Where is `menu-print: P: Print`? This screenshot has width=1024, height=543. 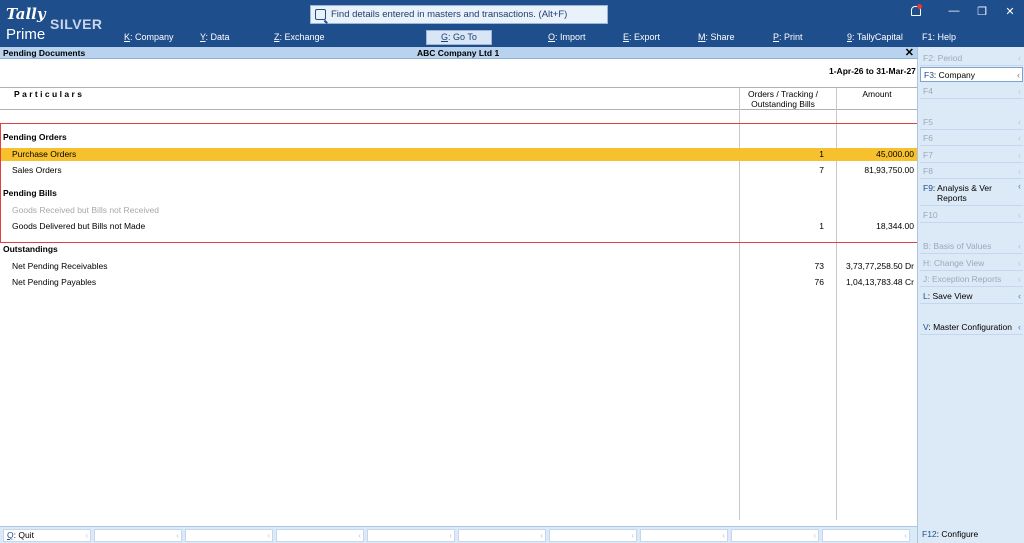 menu-print: P: Print is located at coordinates (788, 37).